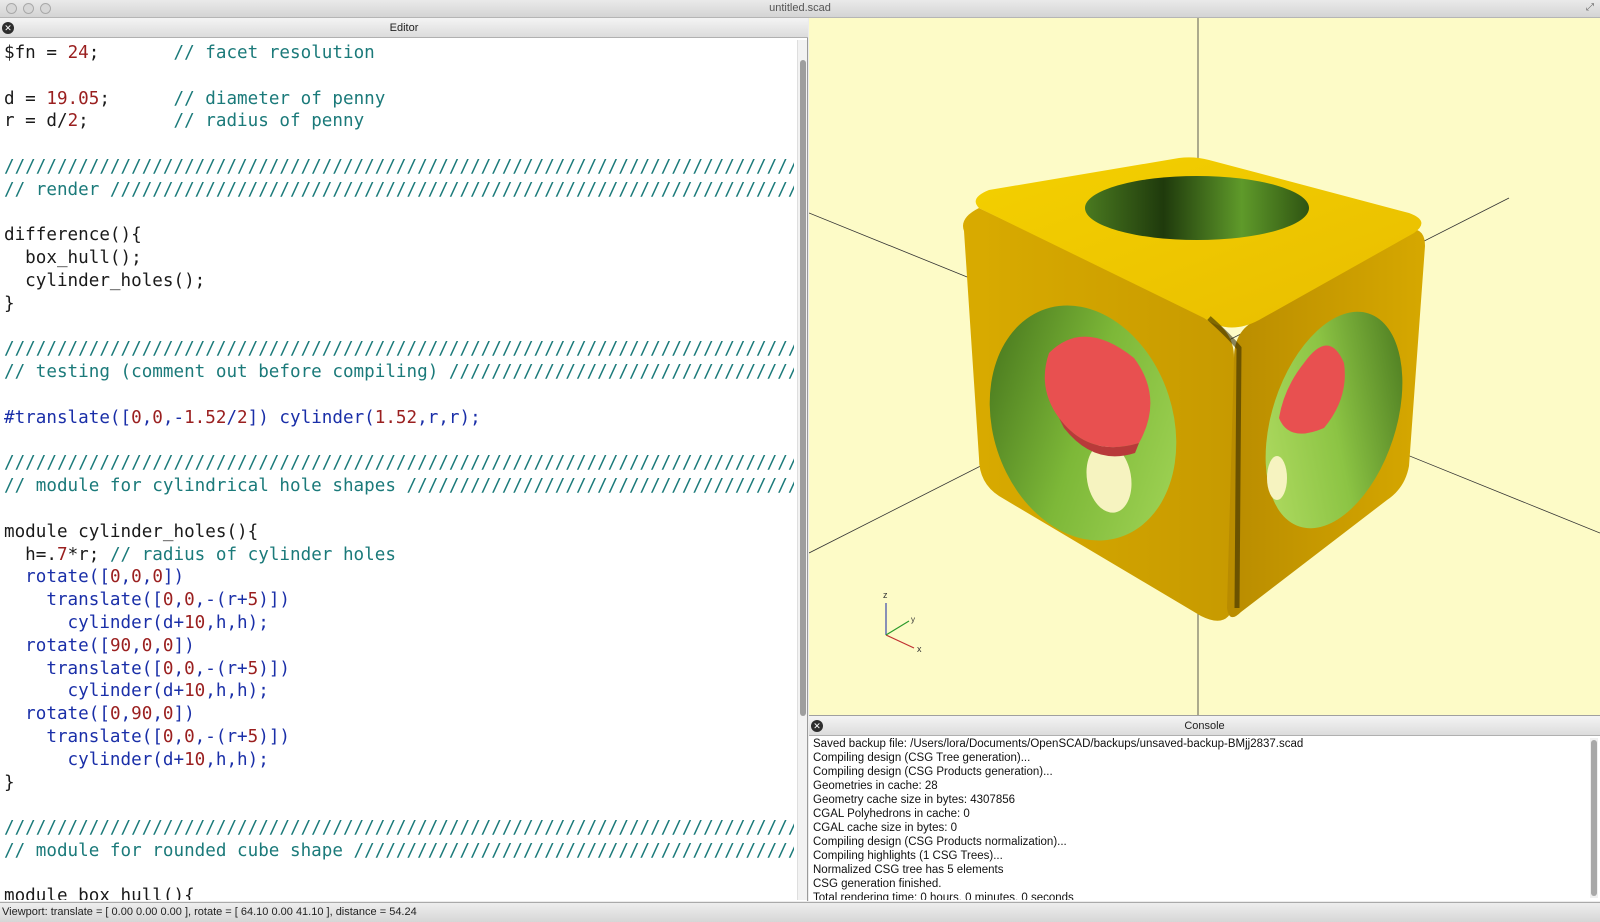 Image resolution: width=1600 pixels, height=922 pixels. Describe the element at coordinates (78, 53) in the screenshot. I see `code-token: 24` at that location.